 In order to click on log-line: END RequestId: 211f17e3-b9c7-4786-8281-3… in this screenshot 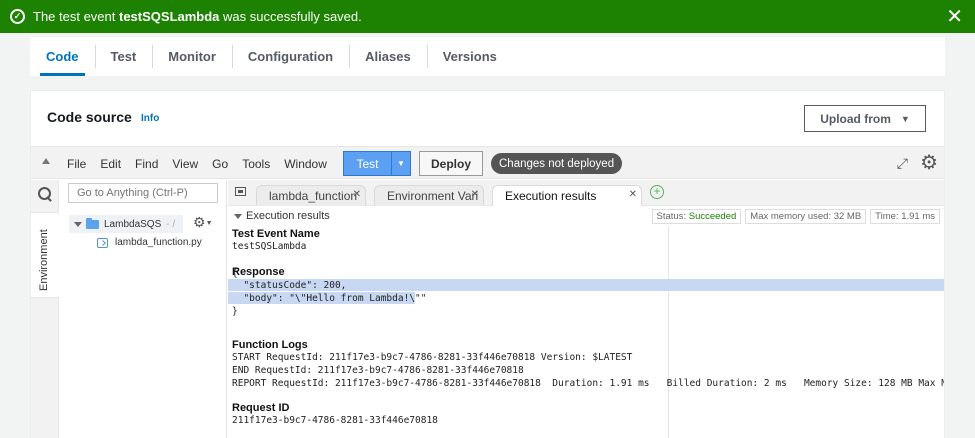, I will do `click(378, 370)`.